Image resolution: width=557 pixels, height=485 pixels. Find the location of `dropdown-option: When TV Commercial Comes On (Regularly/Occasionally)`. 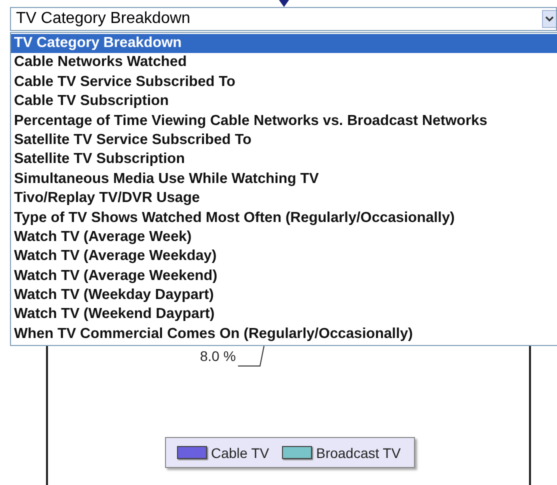

dropdown-option: When TV Commercial Comes On (Regularly/Occasionally) is located at coordinates (284, 334).